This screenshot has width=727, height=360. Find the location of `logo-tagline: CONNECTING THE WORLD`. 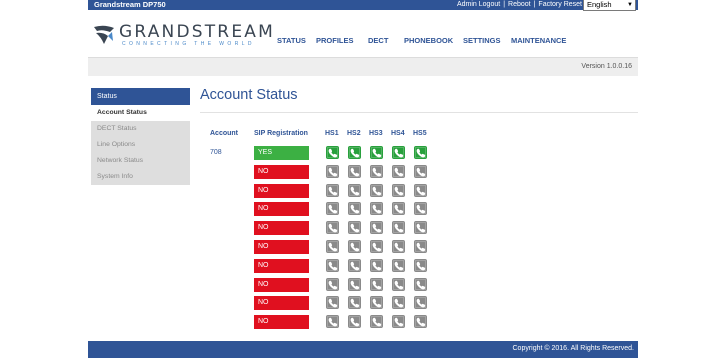

logo-tagline: CONNECTING THE WORLD is located at coordinates (188, 44).